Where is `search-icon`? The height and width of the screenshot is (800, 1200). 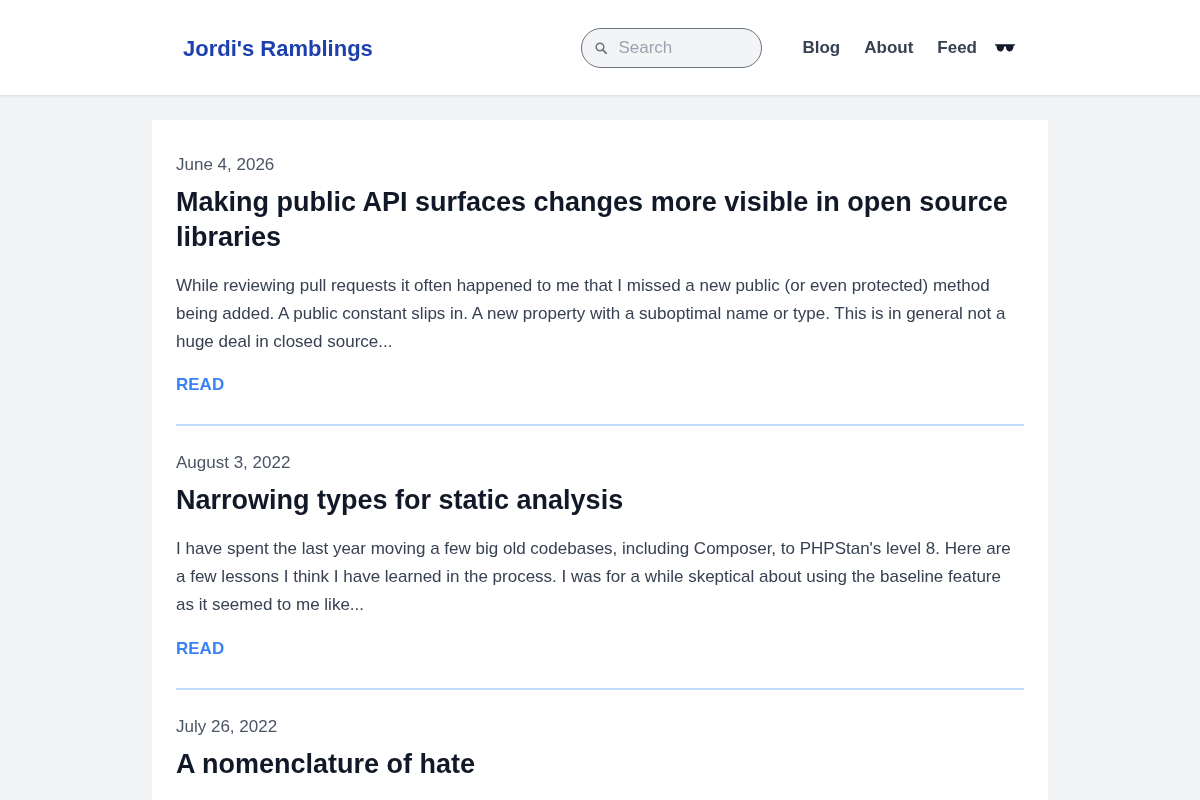
search-icon is located at coordinates (601, 47).